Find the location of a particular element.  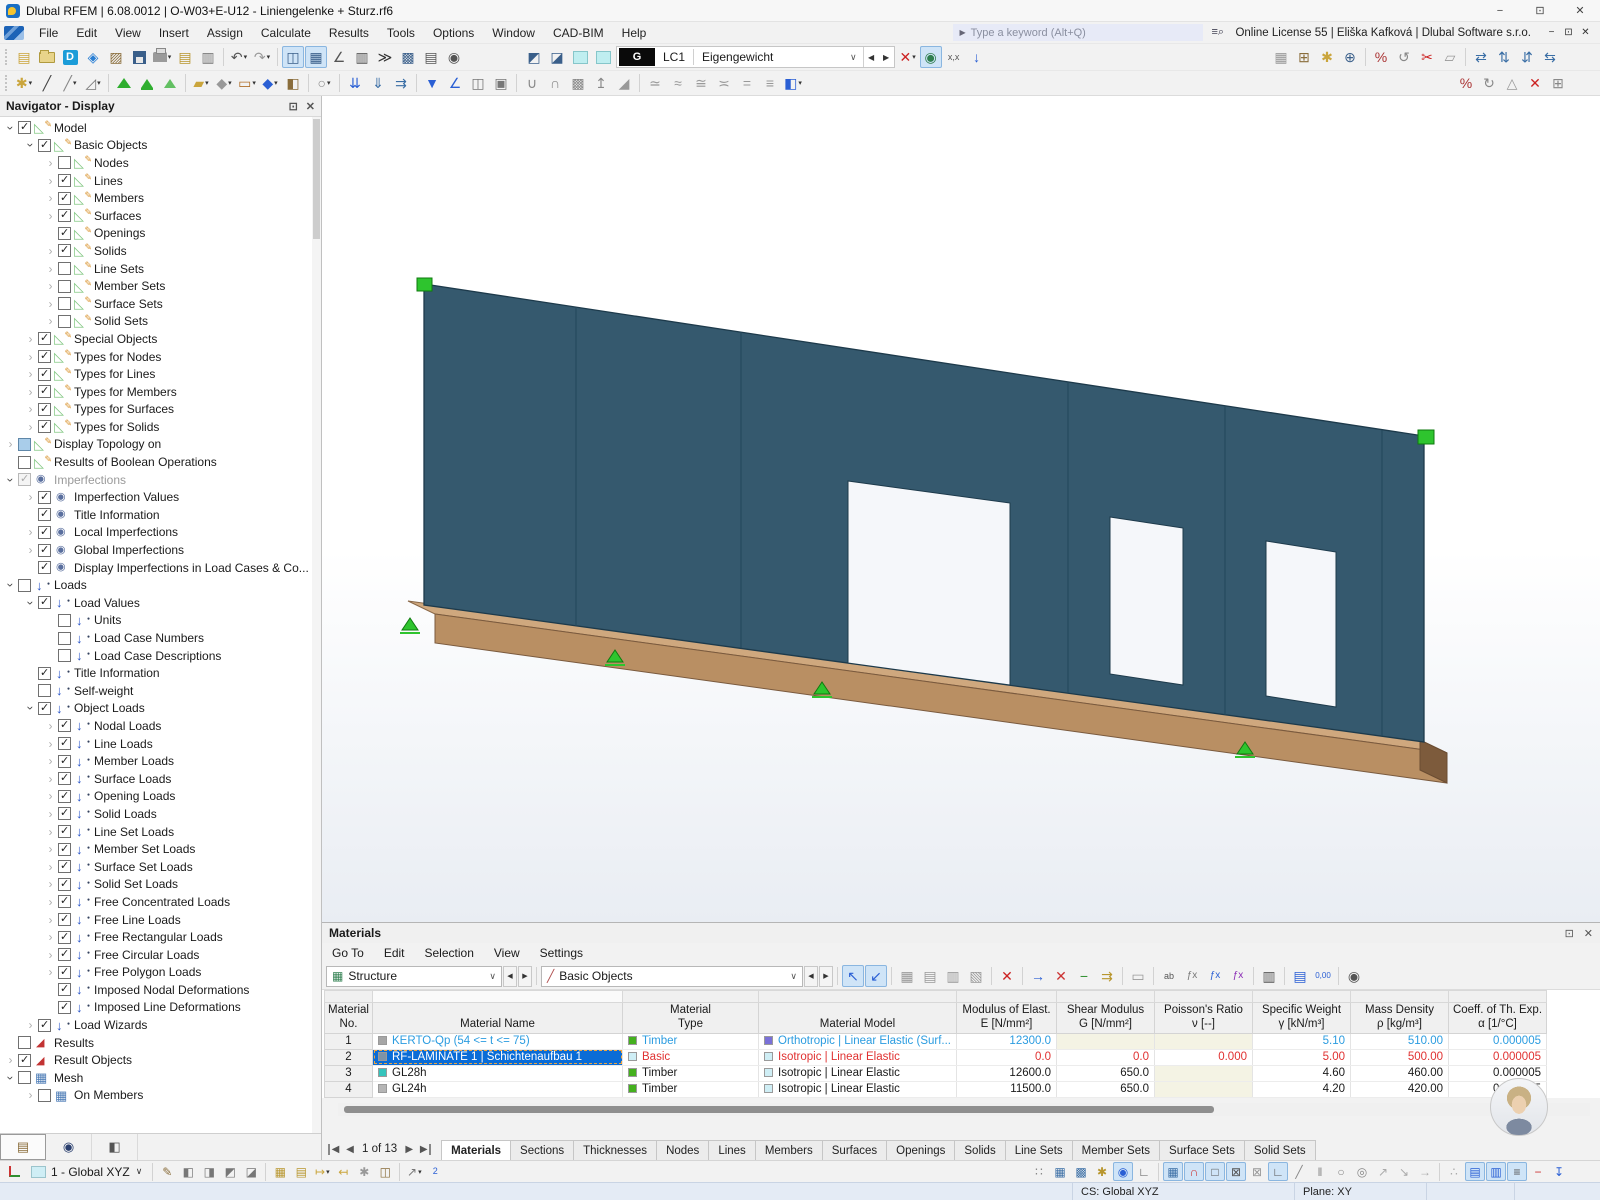

grid-snap-button: ▩ is located at coordinates (1081, 1171).